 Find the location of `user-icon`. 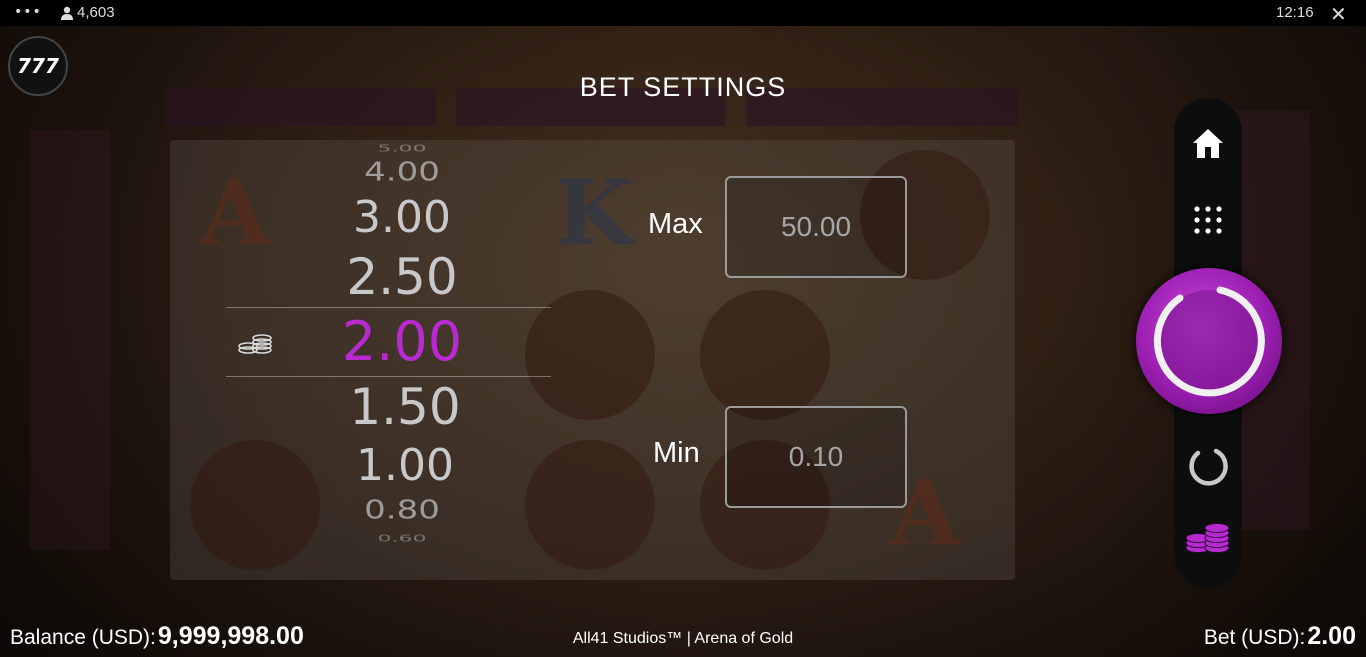

user-icon is located at coordinates (67, 13).